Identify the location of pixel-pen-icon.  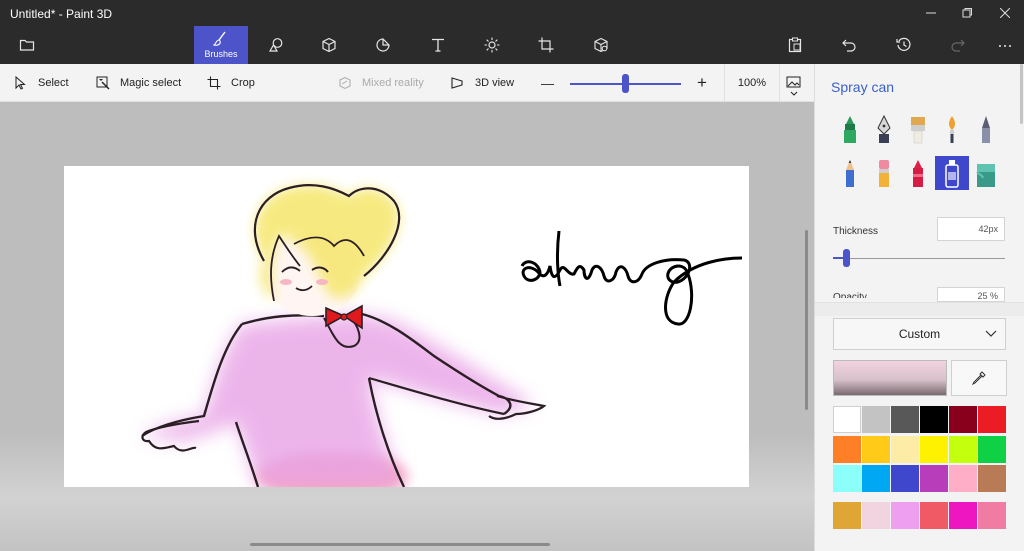
(986, 129).